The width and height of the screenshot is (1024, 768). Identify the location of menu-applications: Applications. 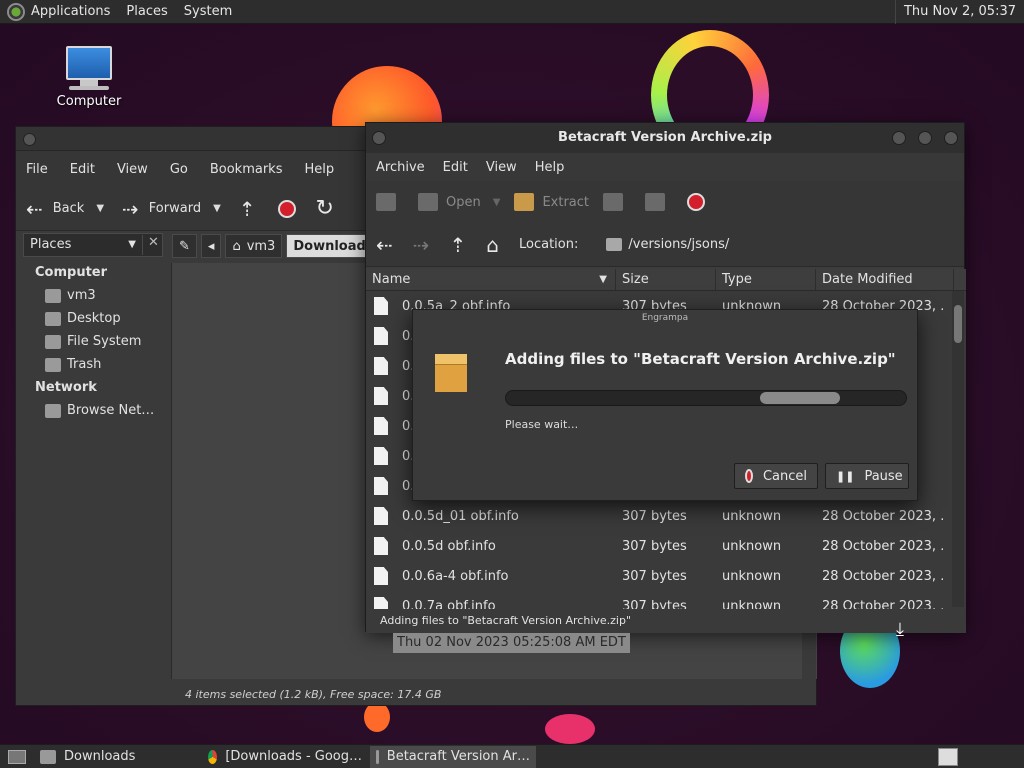
(70, 11).